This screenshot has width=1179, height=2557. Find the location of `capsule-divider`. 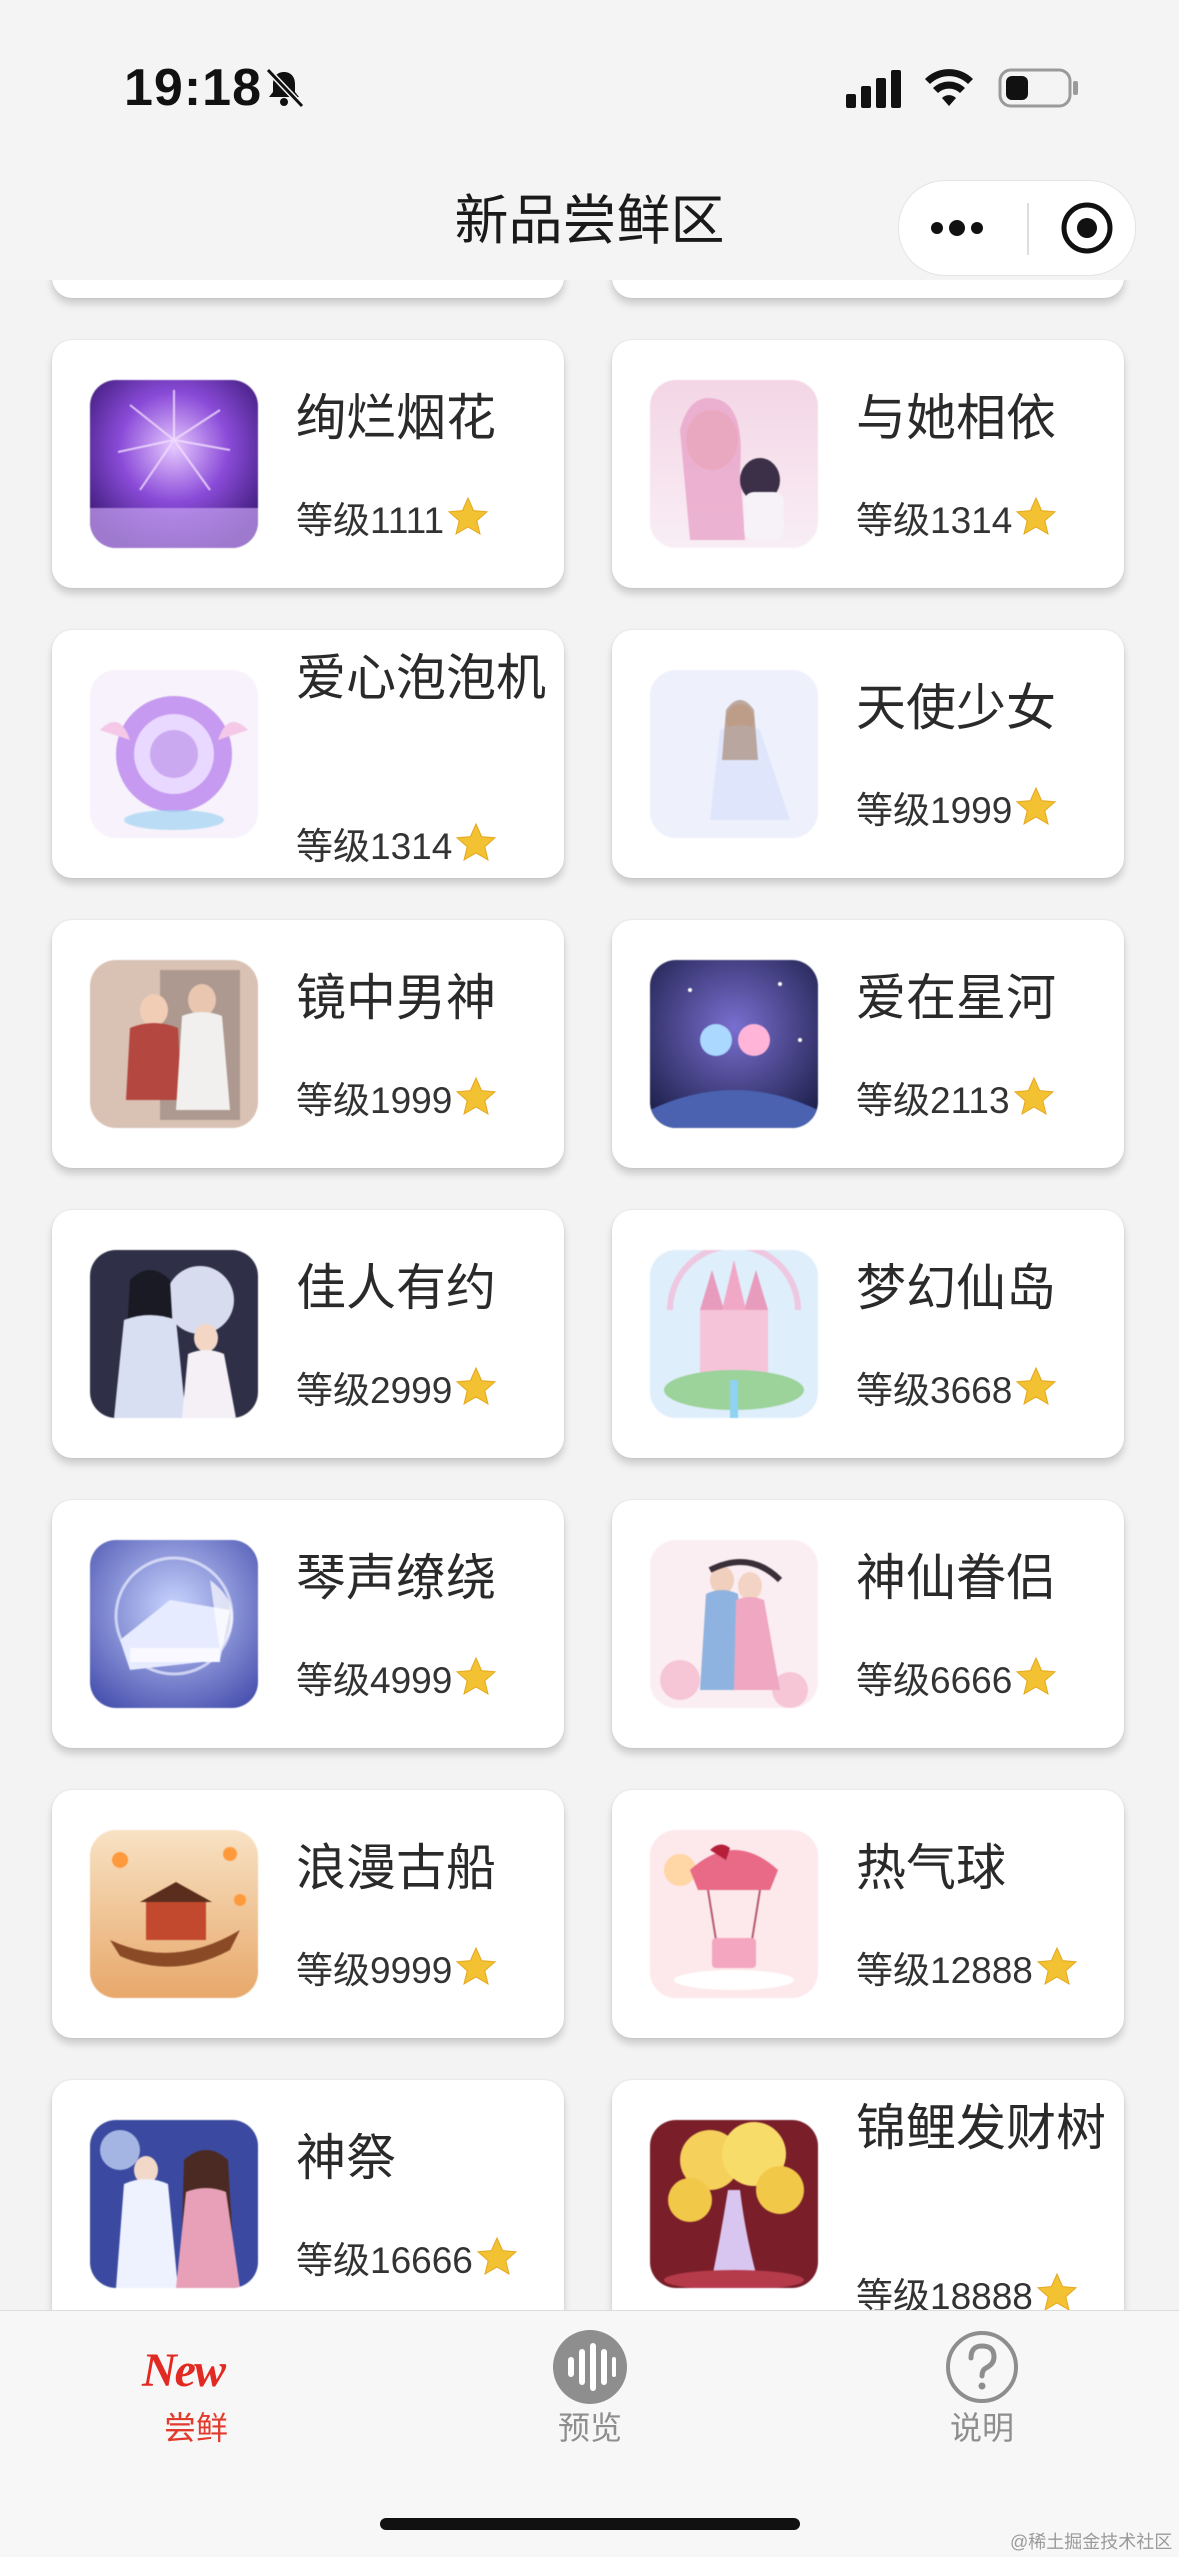

capsule-divider is located at coordinates (1028, 229).